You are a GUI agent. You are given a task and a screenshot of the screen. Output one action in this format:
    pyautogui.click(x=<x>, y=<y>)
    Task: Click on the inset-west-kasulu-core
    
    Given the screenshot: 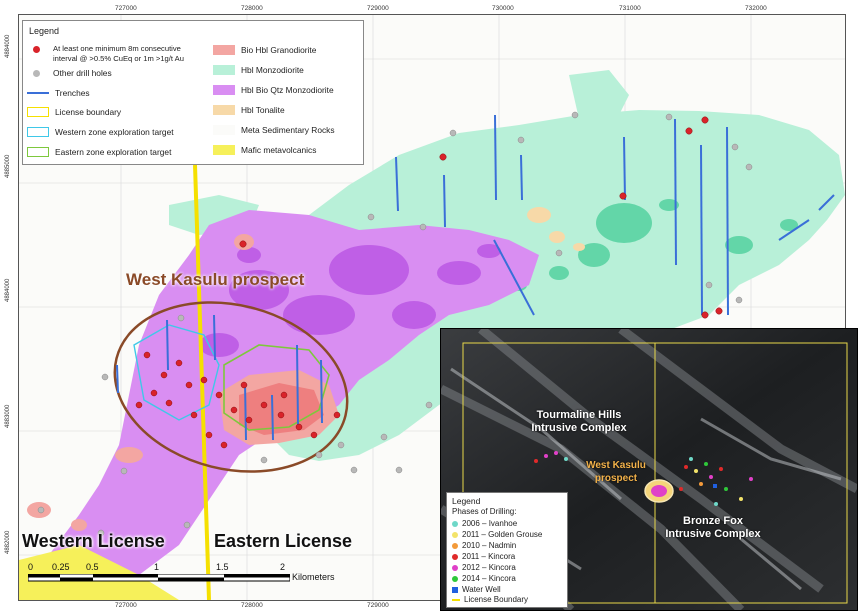 What is the action you would take?
    pyautogui.click(x=659, y=491)
    